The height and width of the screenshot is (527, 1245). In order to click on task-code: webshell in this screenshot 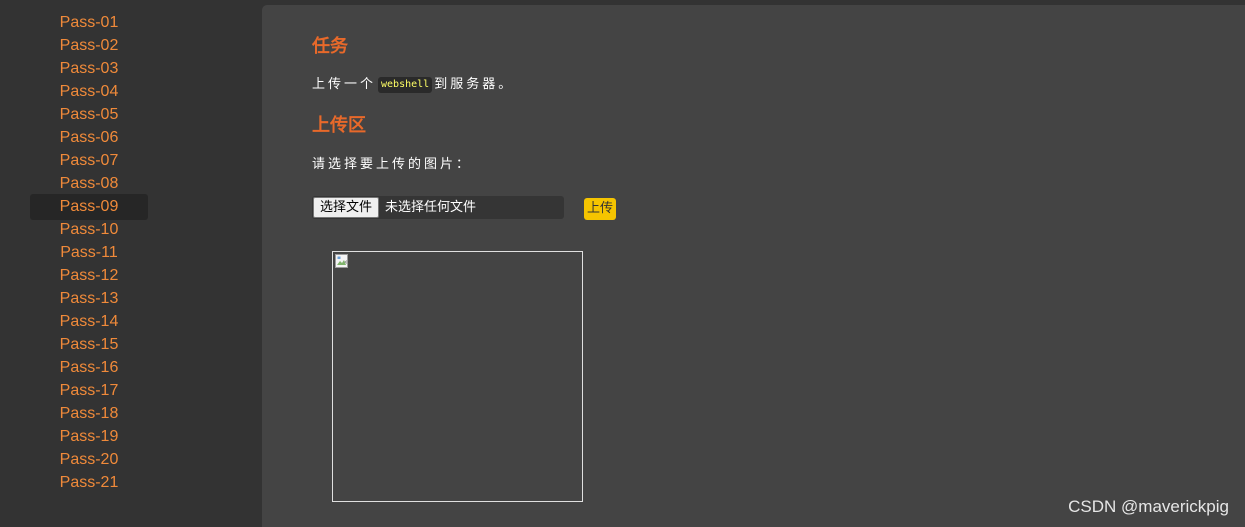, I will do `click(405, 85)`.